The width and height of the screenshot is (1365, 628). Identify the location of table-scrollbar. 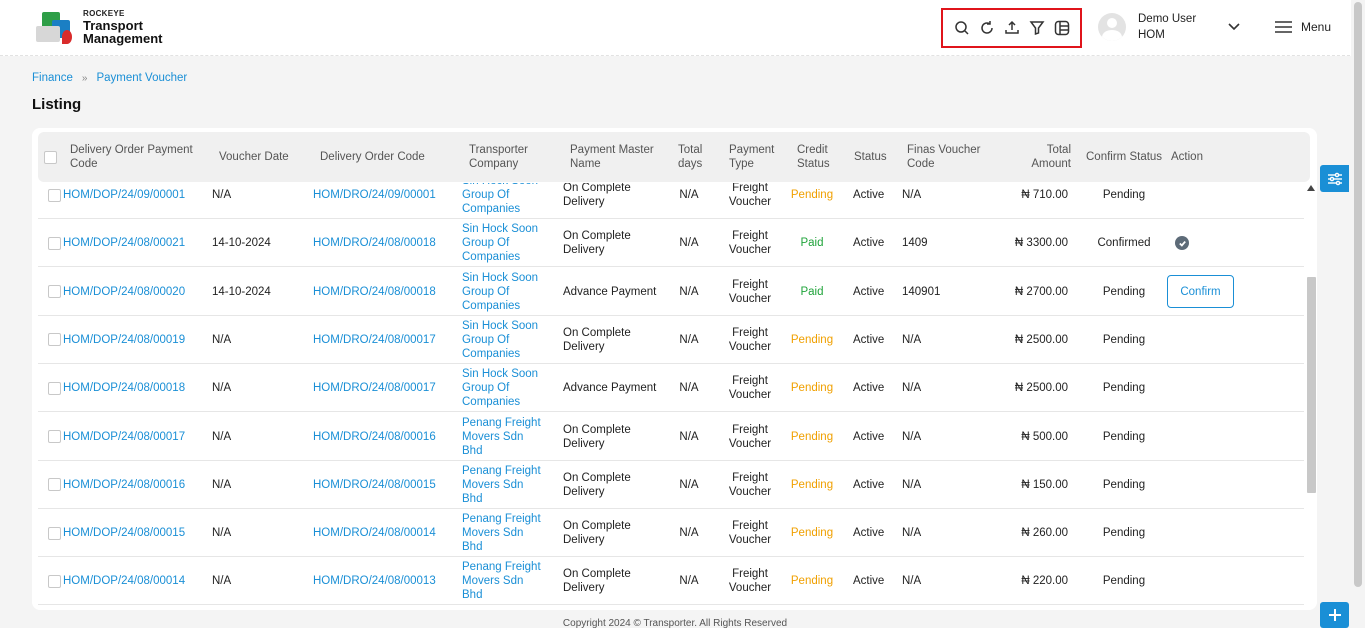
(1311, 396).